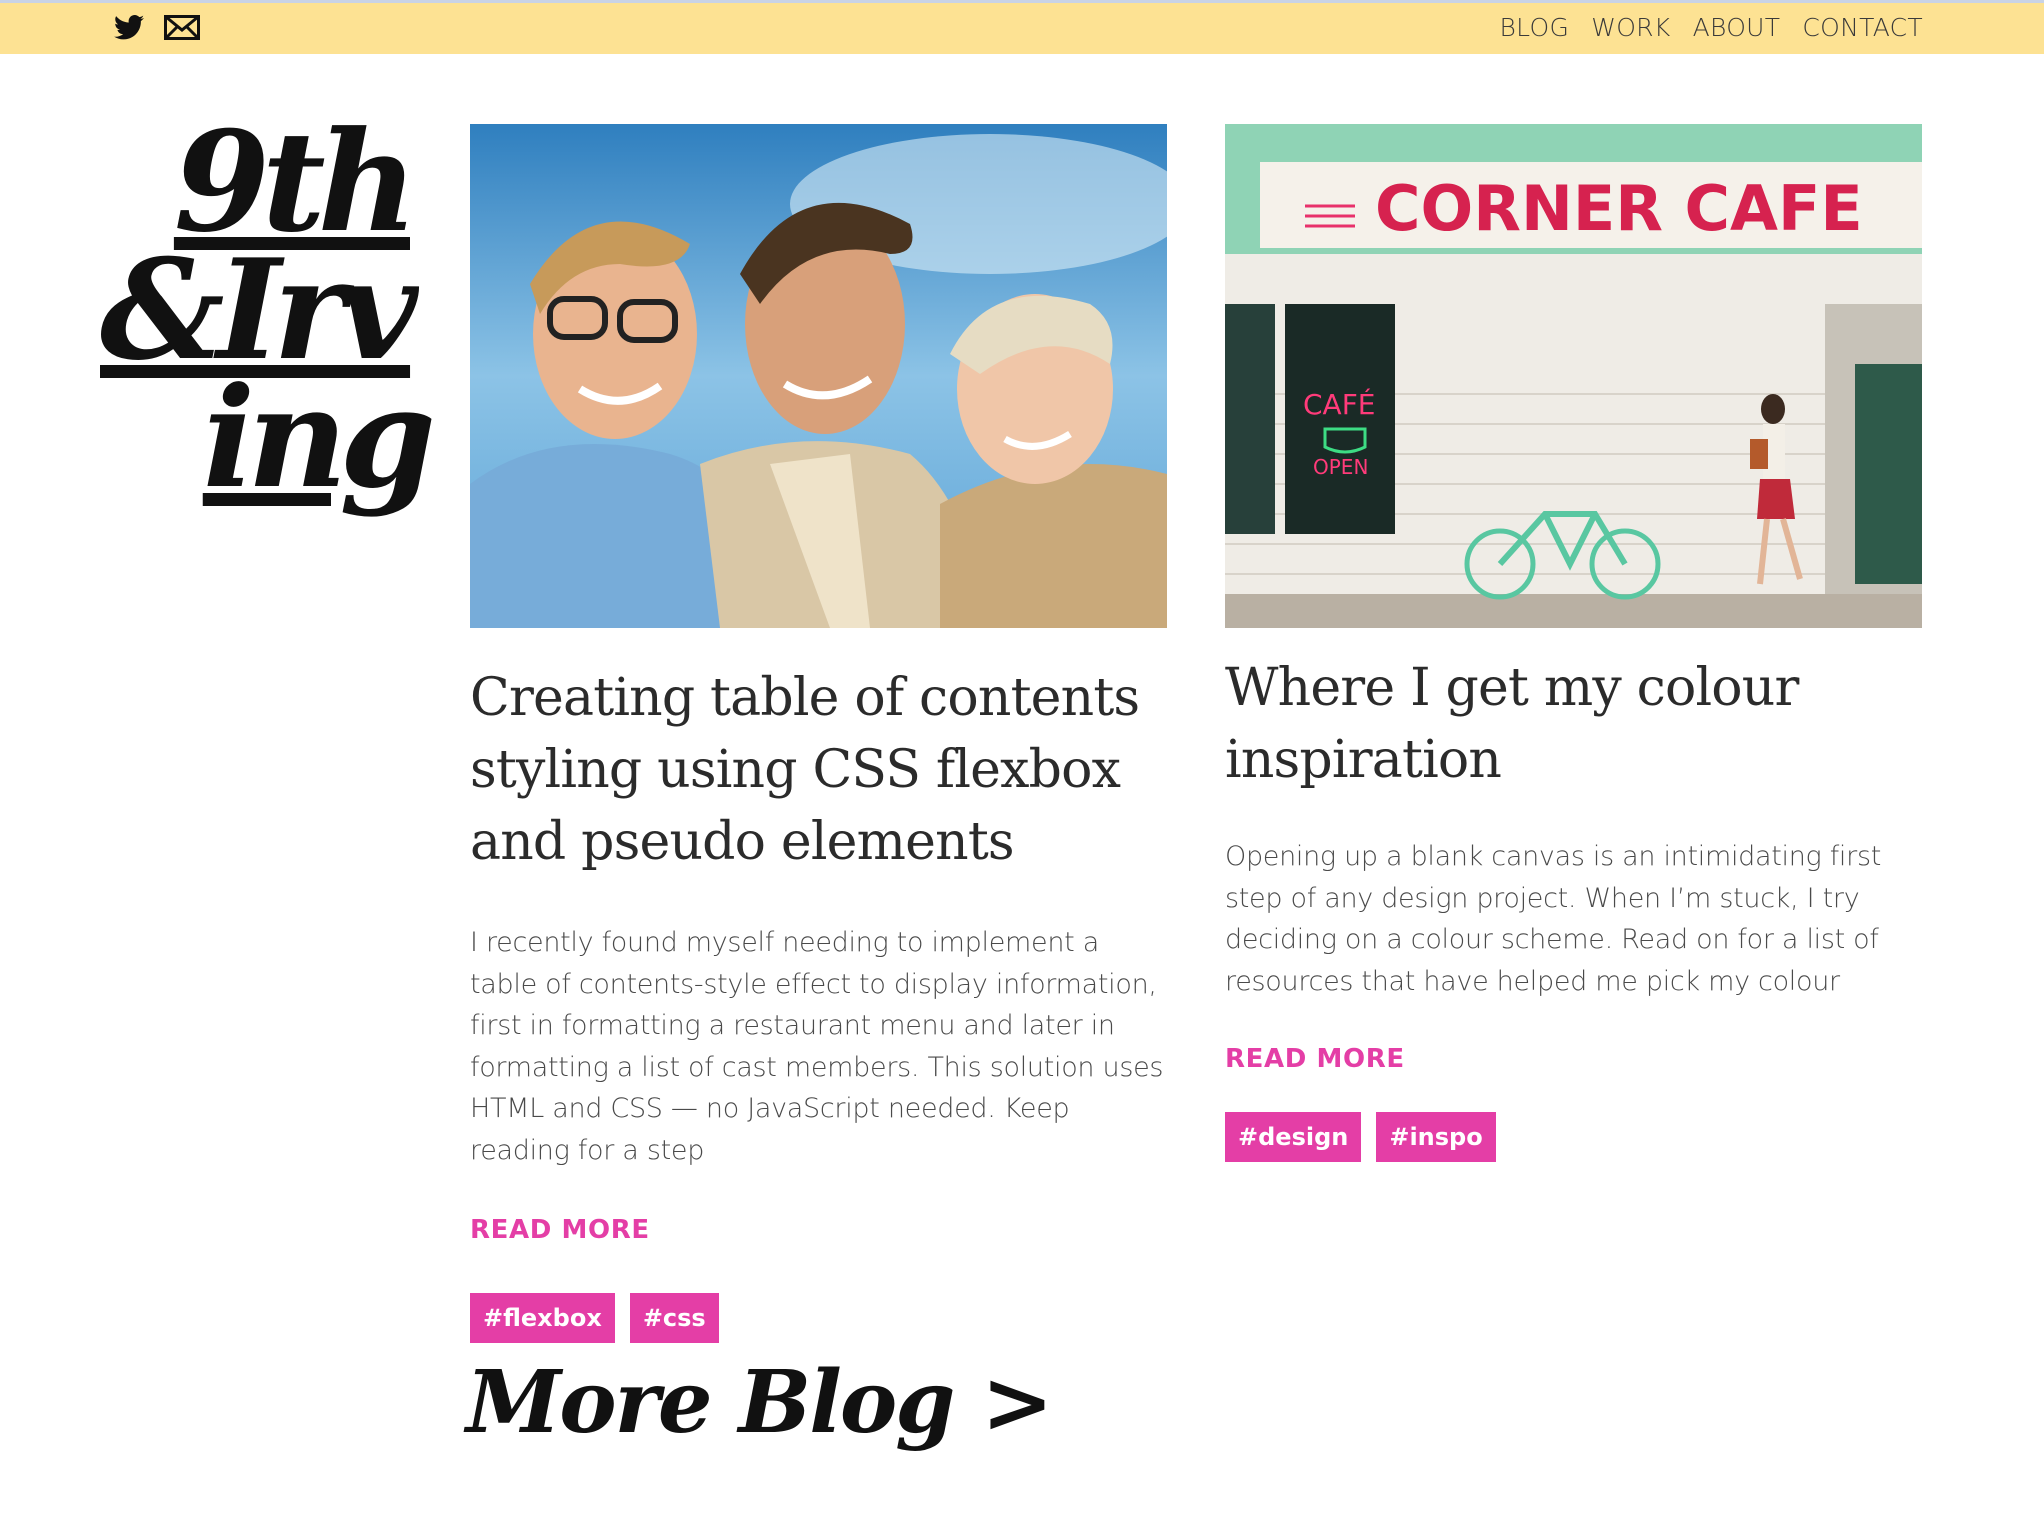 The height and width of the screenshot is (1522, 2044). I want to click on post-tags: #flexbox #css, so click(818, 1318).